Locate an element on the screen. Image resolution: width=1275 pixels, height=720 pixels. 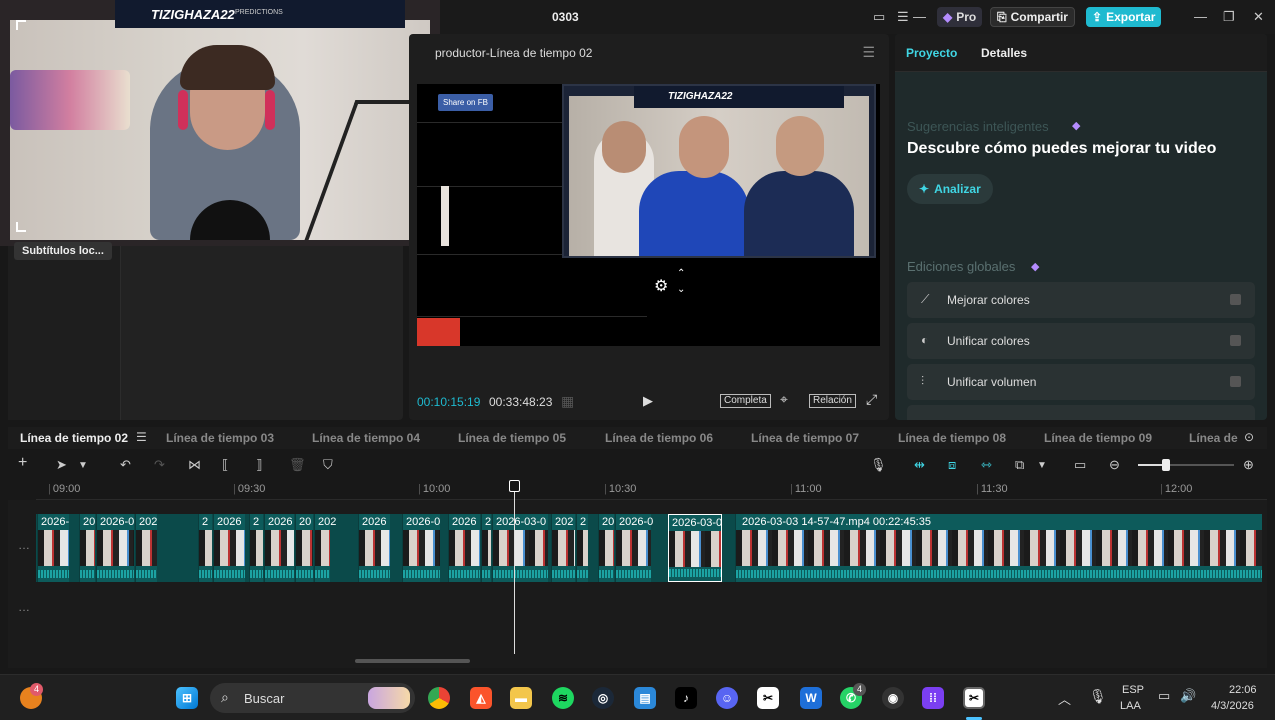
tiktok-icon: ♪ is located at coordinates (686, 698).